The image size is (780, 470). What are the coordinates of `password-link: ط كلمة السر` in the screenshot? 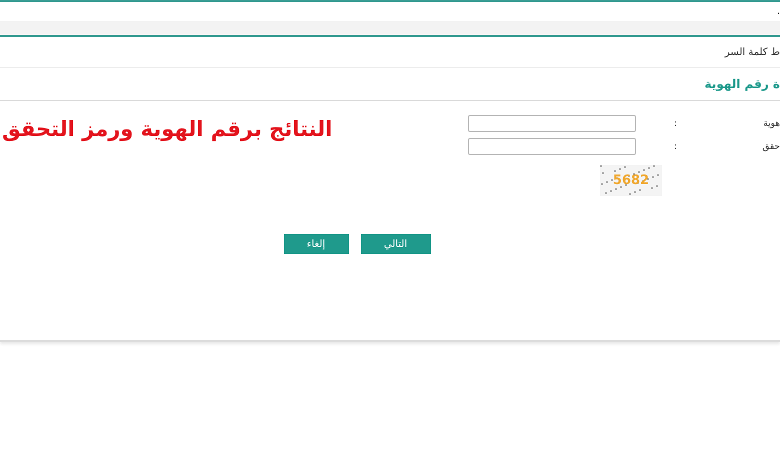 It's located at (752, 52).